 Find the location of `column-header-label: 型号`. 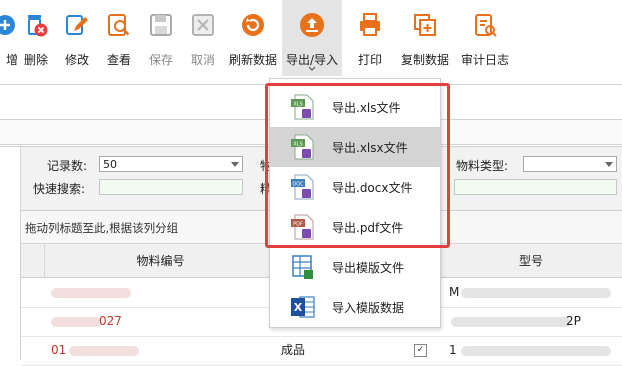

column-header-label: 型号 is located at coordinates (530, 261).